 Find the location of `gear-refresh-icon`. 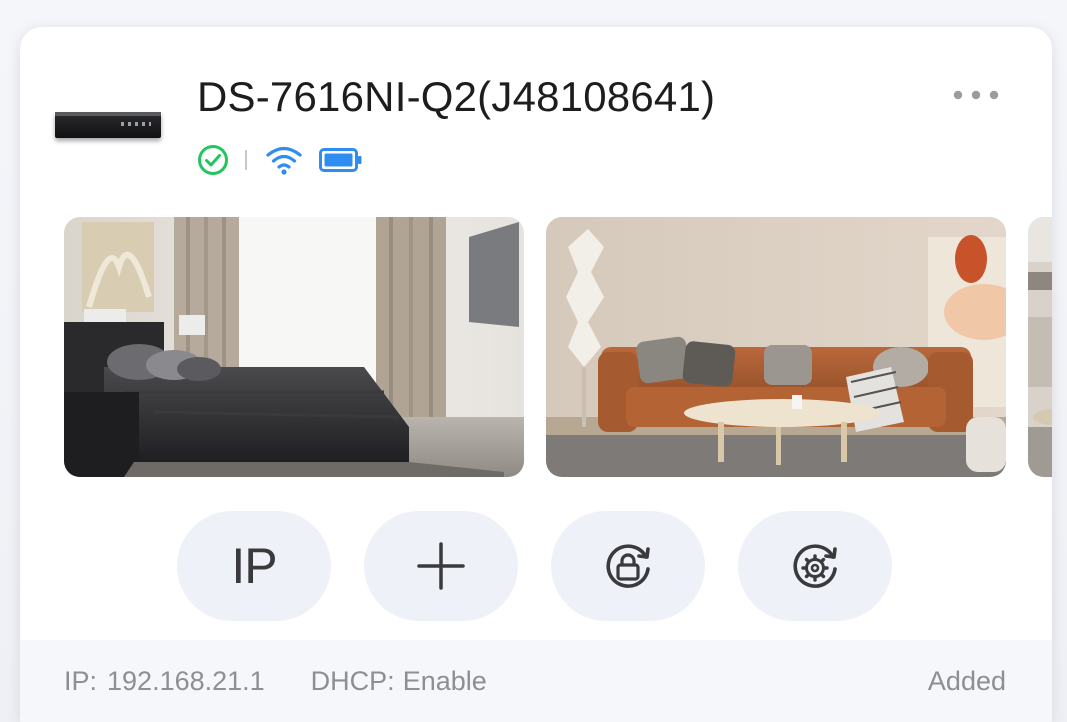

gear-refresh-icon is located at coordinates (815, 566).